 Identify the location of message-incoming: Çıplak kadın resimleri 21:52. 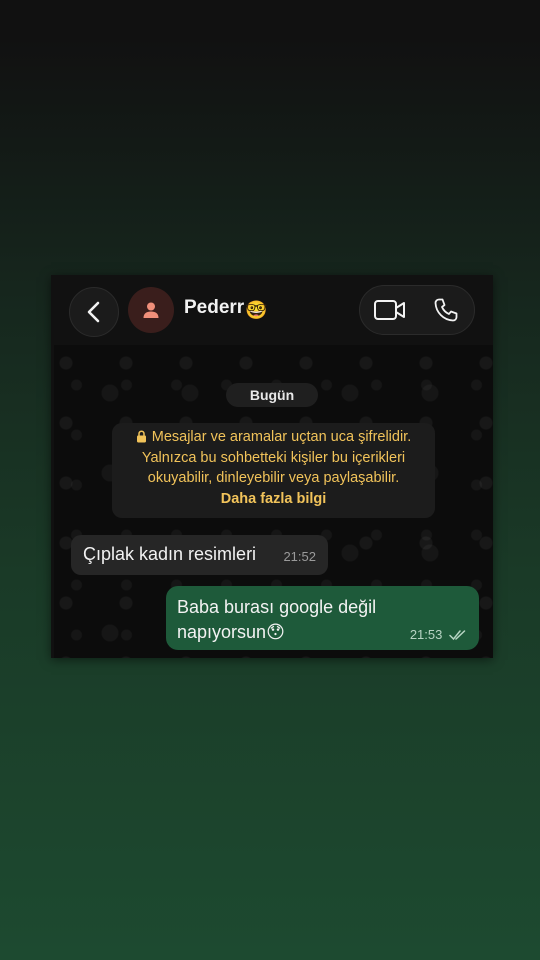
(199, 555).